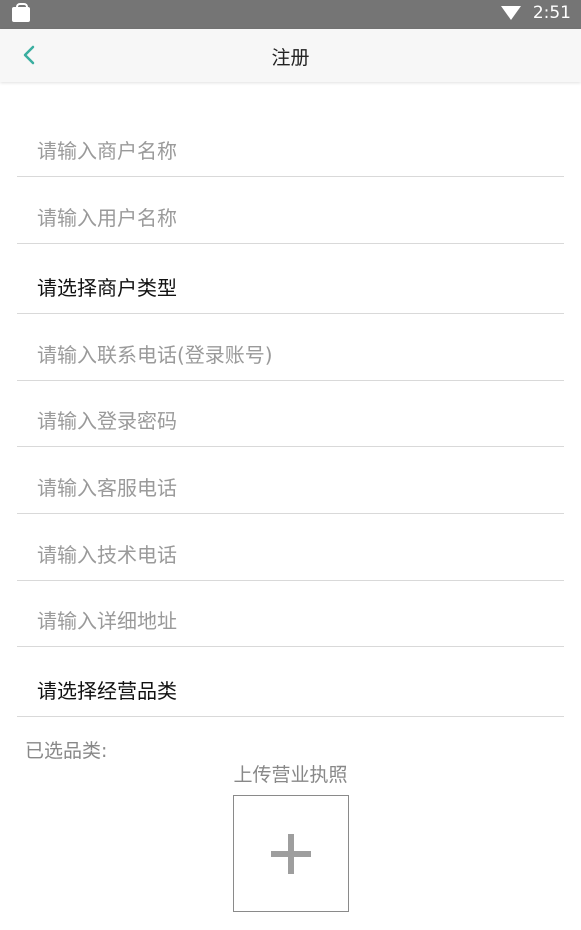 The height and width of the screenshot is (930, 581). What do you see at coordinates (107, 421) in the screenshot?
I see `password-placeholder: 请输入登录密码` at bounding box center [107, 421].